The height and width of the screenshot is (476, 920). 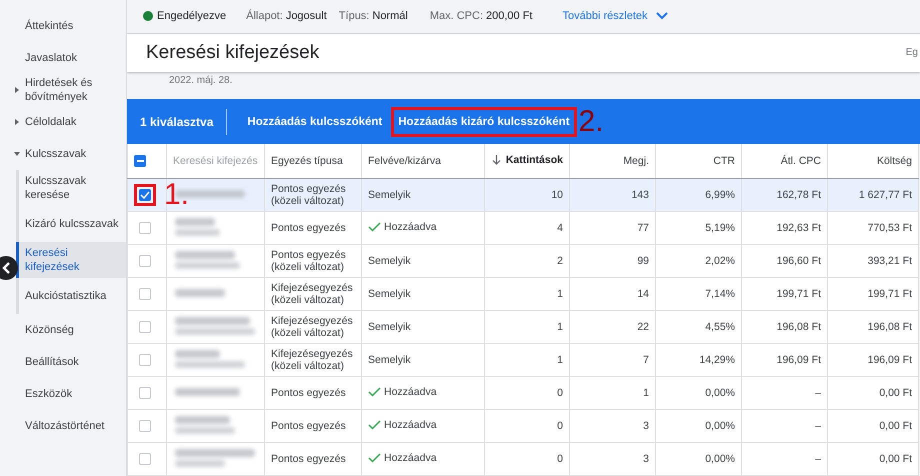 What do you see at coordinates (63, 58) in the screenshot?
I see `nav-item: Javaslatok` at bounding box center [63, 58].